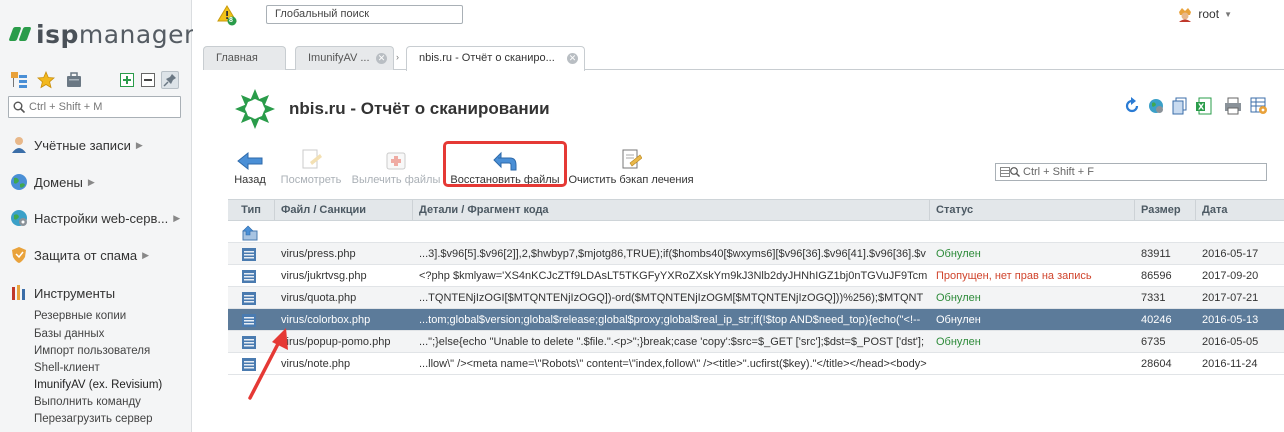 The image size is (1284, 432). I want to click on excel-export-icon: X, so click(1204, 106).